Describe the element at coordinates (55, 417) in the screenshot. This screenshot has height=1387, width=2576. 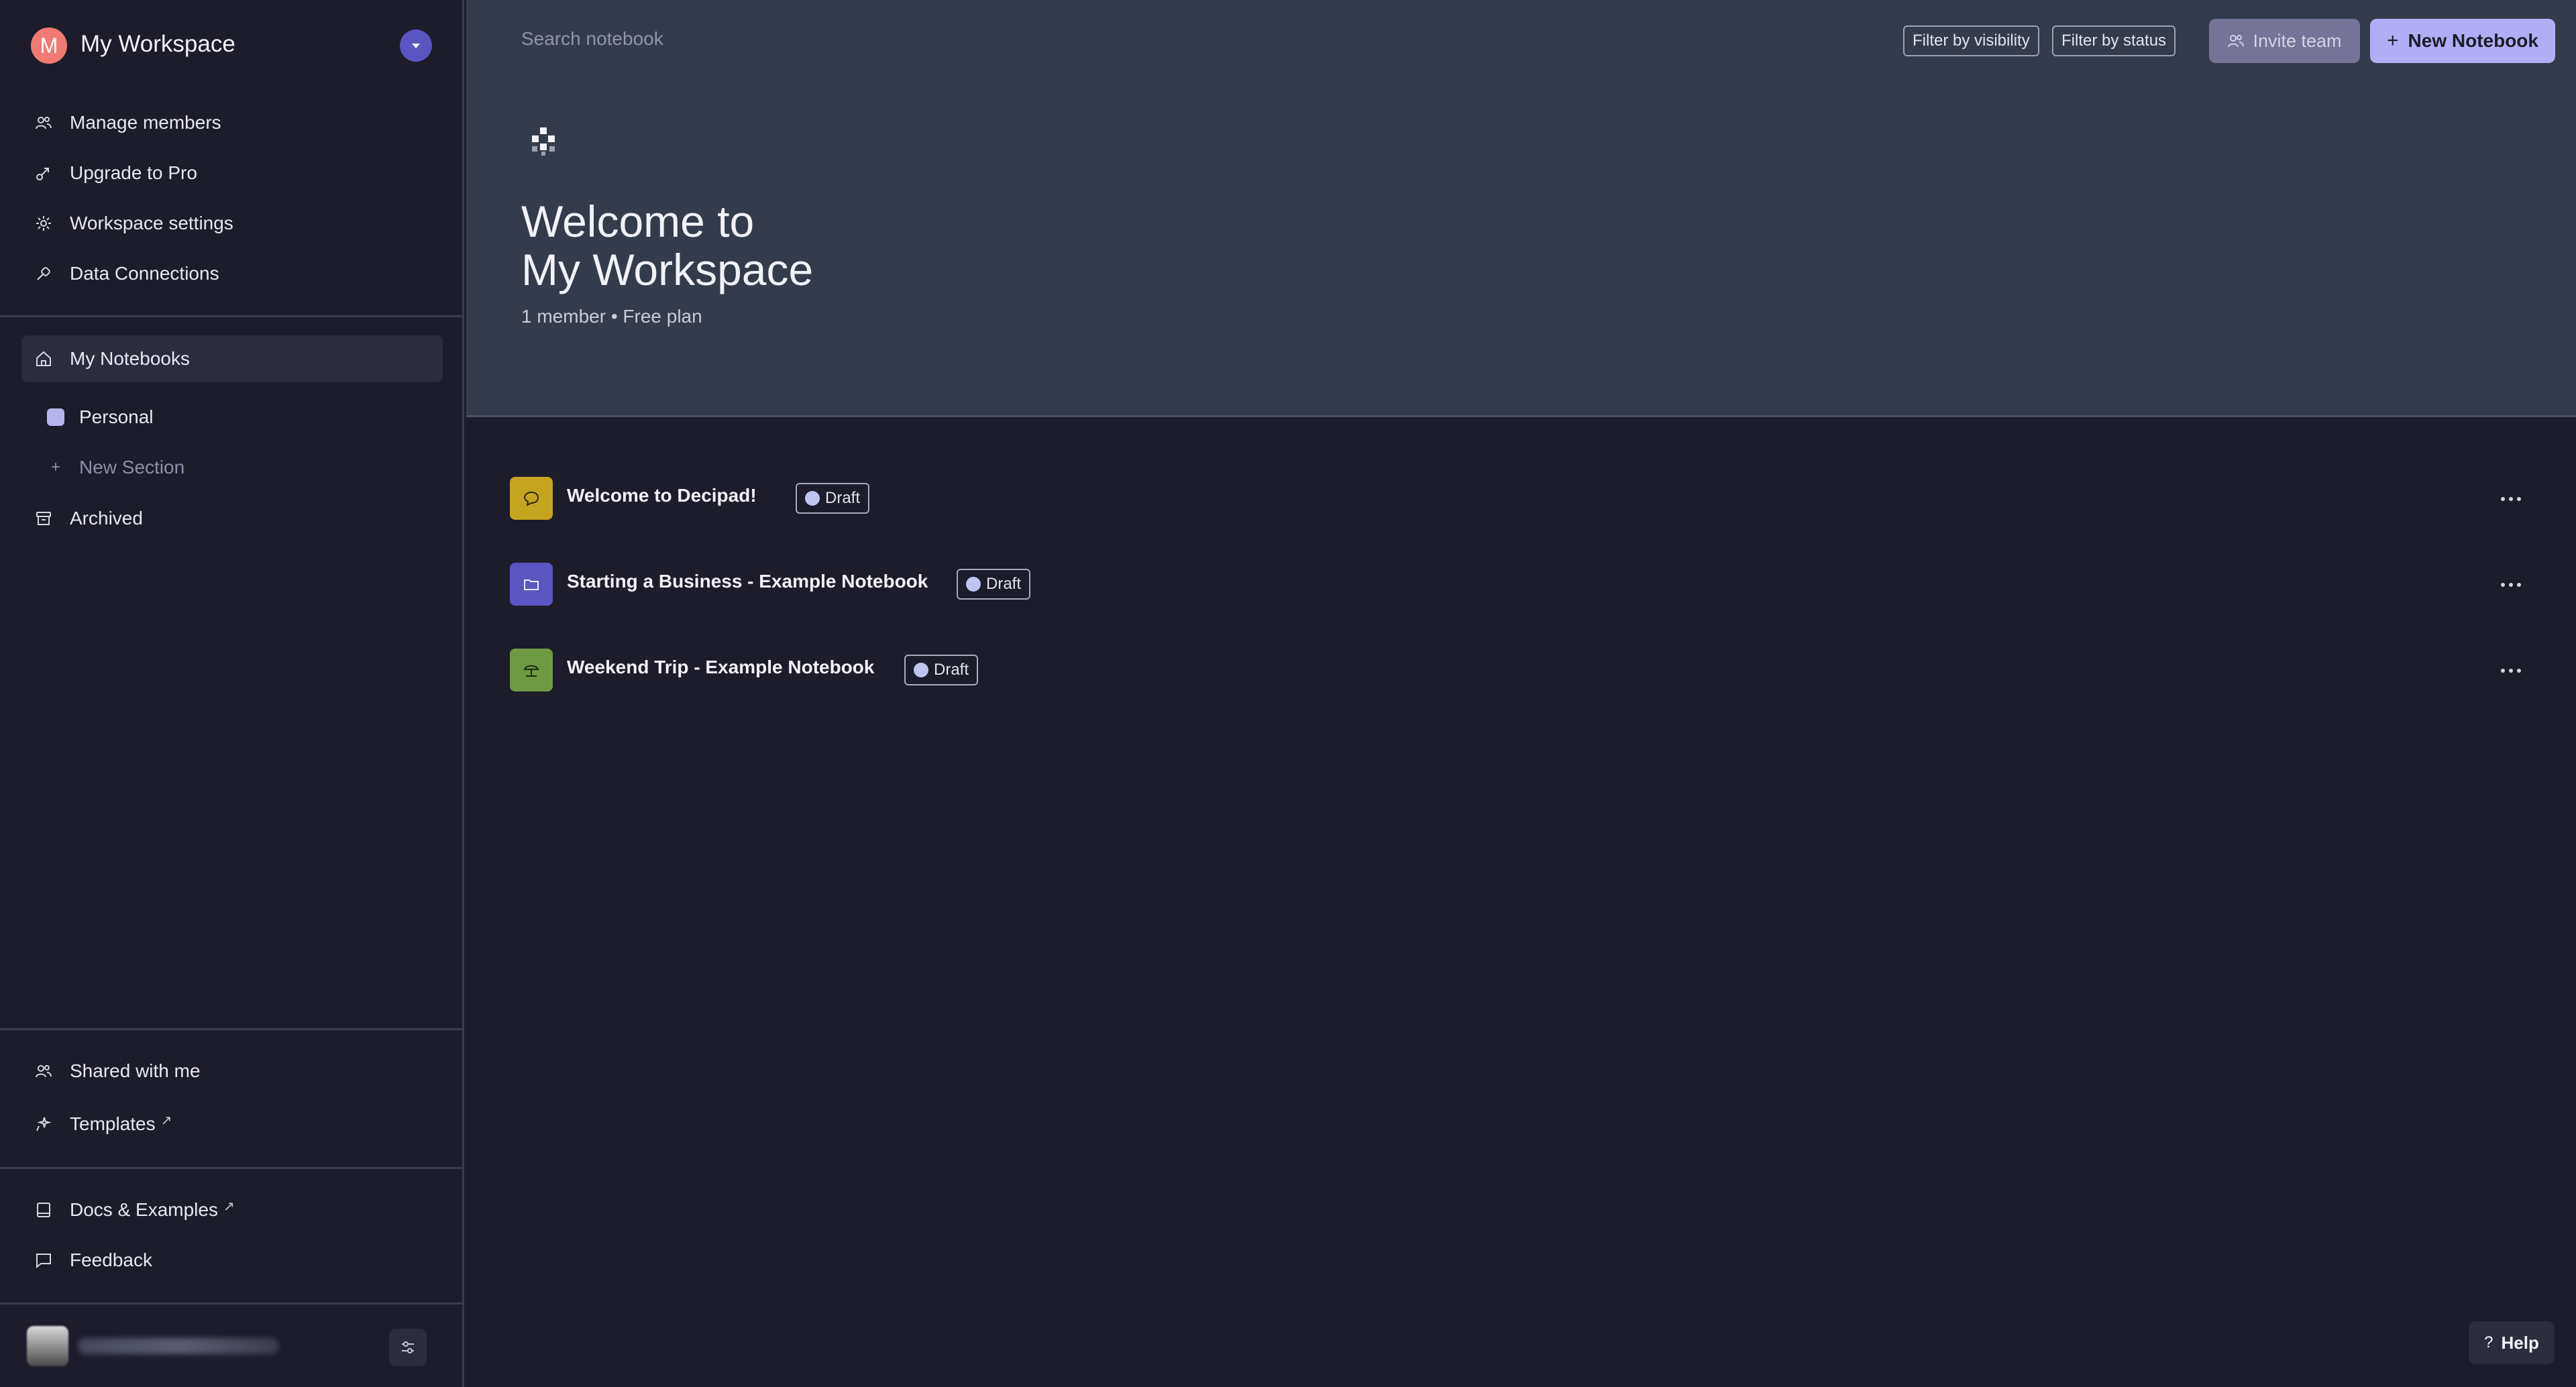
I see `section-color-swatch` at that location.